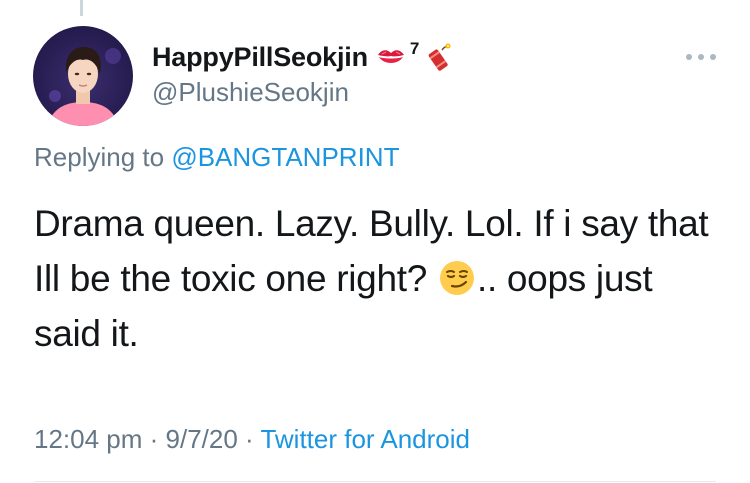 Image resolution: width=750 pixels, height=483 pixels. I want to click on replying-prefix: Replying to, so click(103, 157).